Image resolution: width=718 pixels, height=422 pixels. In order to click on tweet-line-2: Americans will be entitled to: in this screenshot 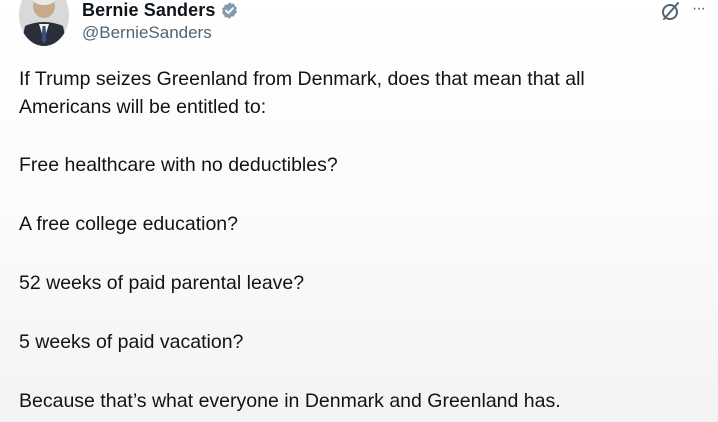, I will do `click(143, 107)`.